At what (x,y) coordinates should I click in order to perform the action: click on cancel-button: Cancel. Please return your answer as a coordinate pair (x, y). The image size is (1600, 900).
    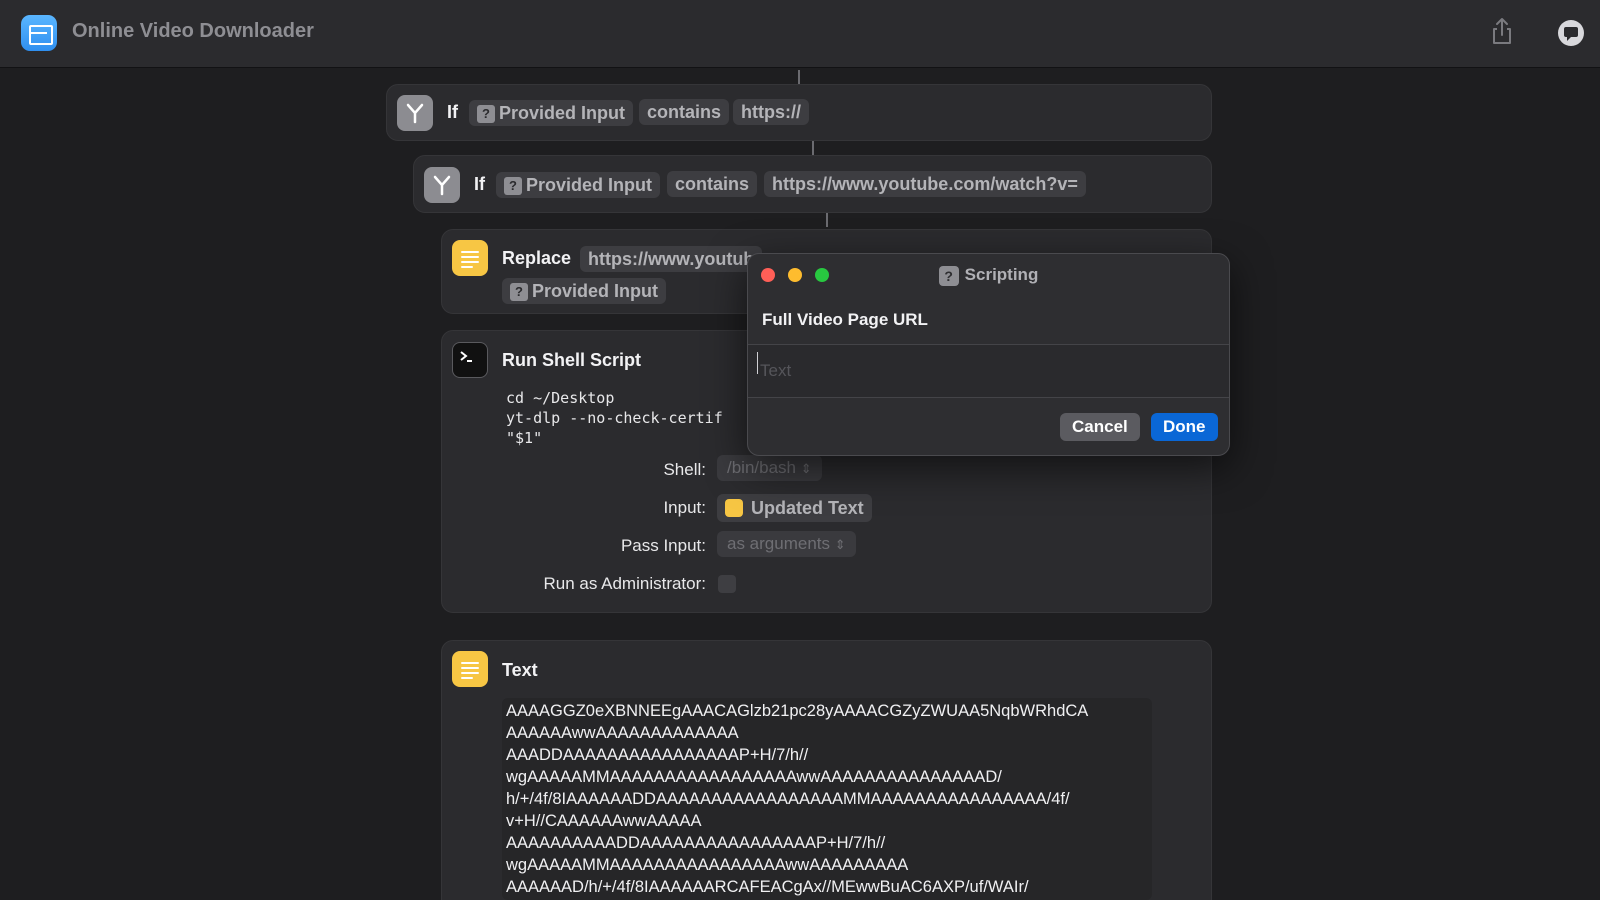
    Looking at the image, I should click on (1100, 427).